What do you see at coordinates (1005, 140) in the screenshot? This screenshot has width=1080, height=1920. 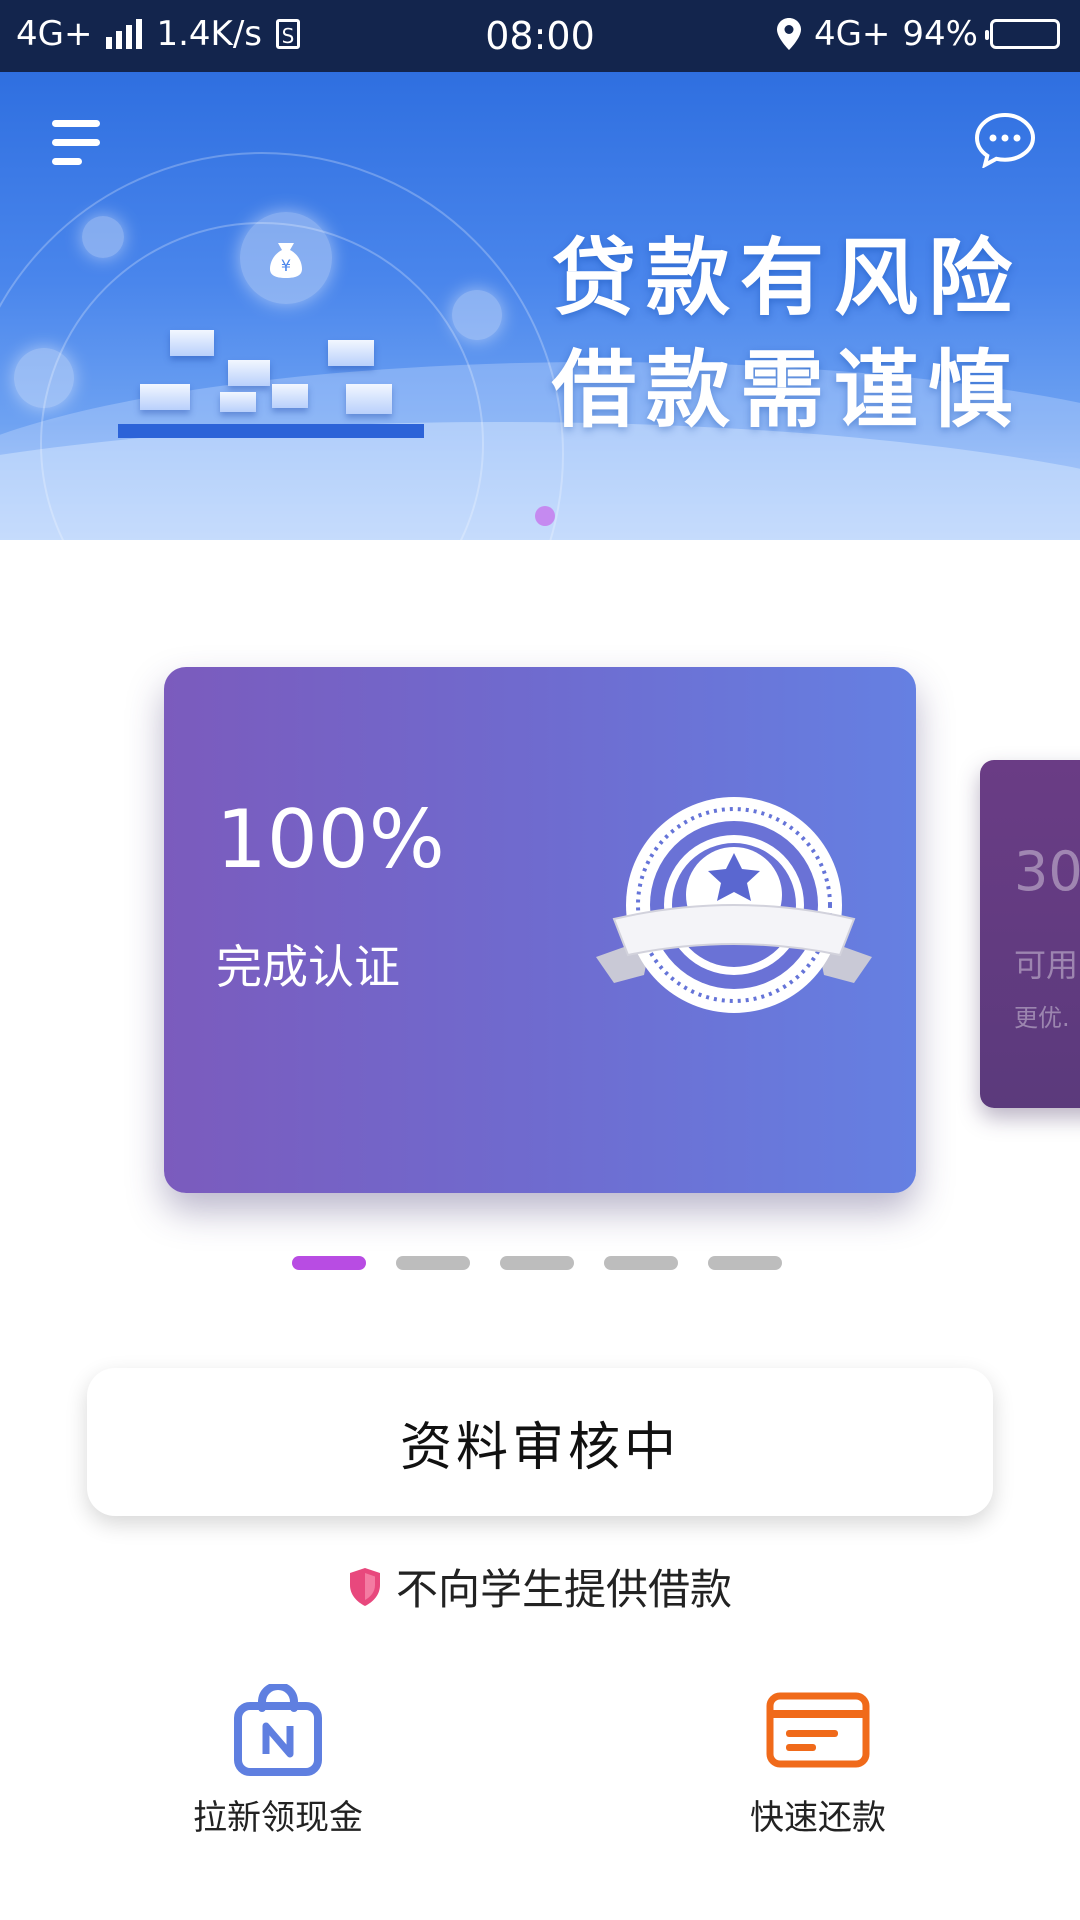 I see `message-icon` at bounding box center [1005, 140].